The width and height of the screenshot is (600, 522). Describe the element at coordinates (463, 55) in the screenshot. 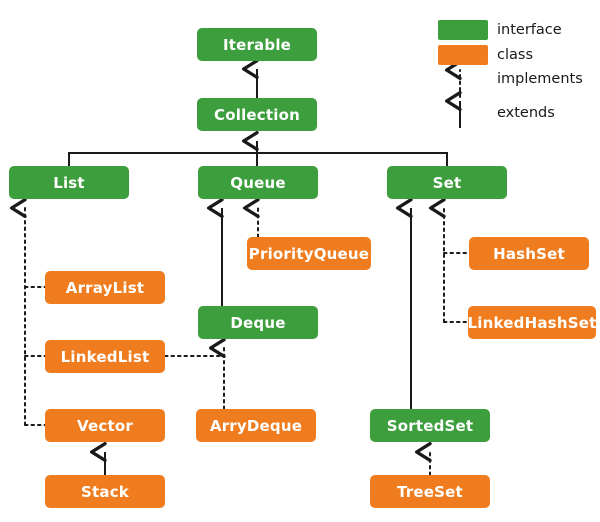

I see `legend-swatch-class` at that location.